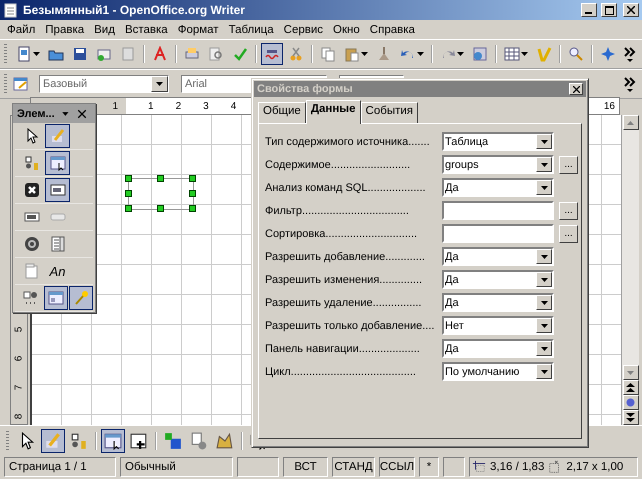  Describe the element at coordinates (233, 106) in the screenshot. I see `ruler-number: 4` at that location.